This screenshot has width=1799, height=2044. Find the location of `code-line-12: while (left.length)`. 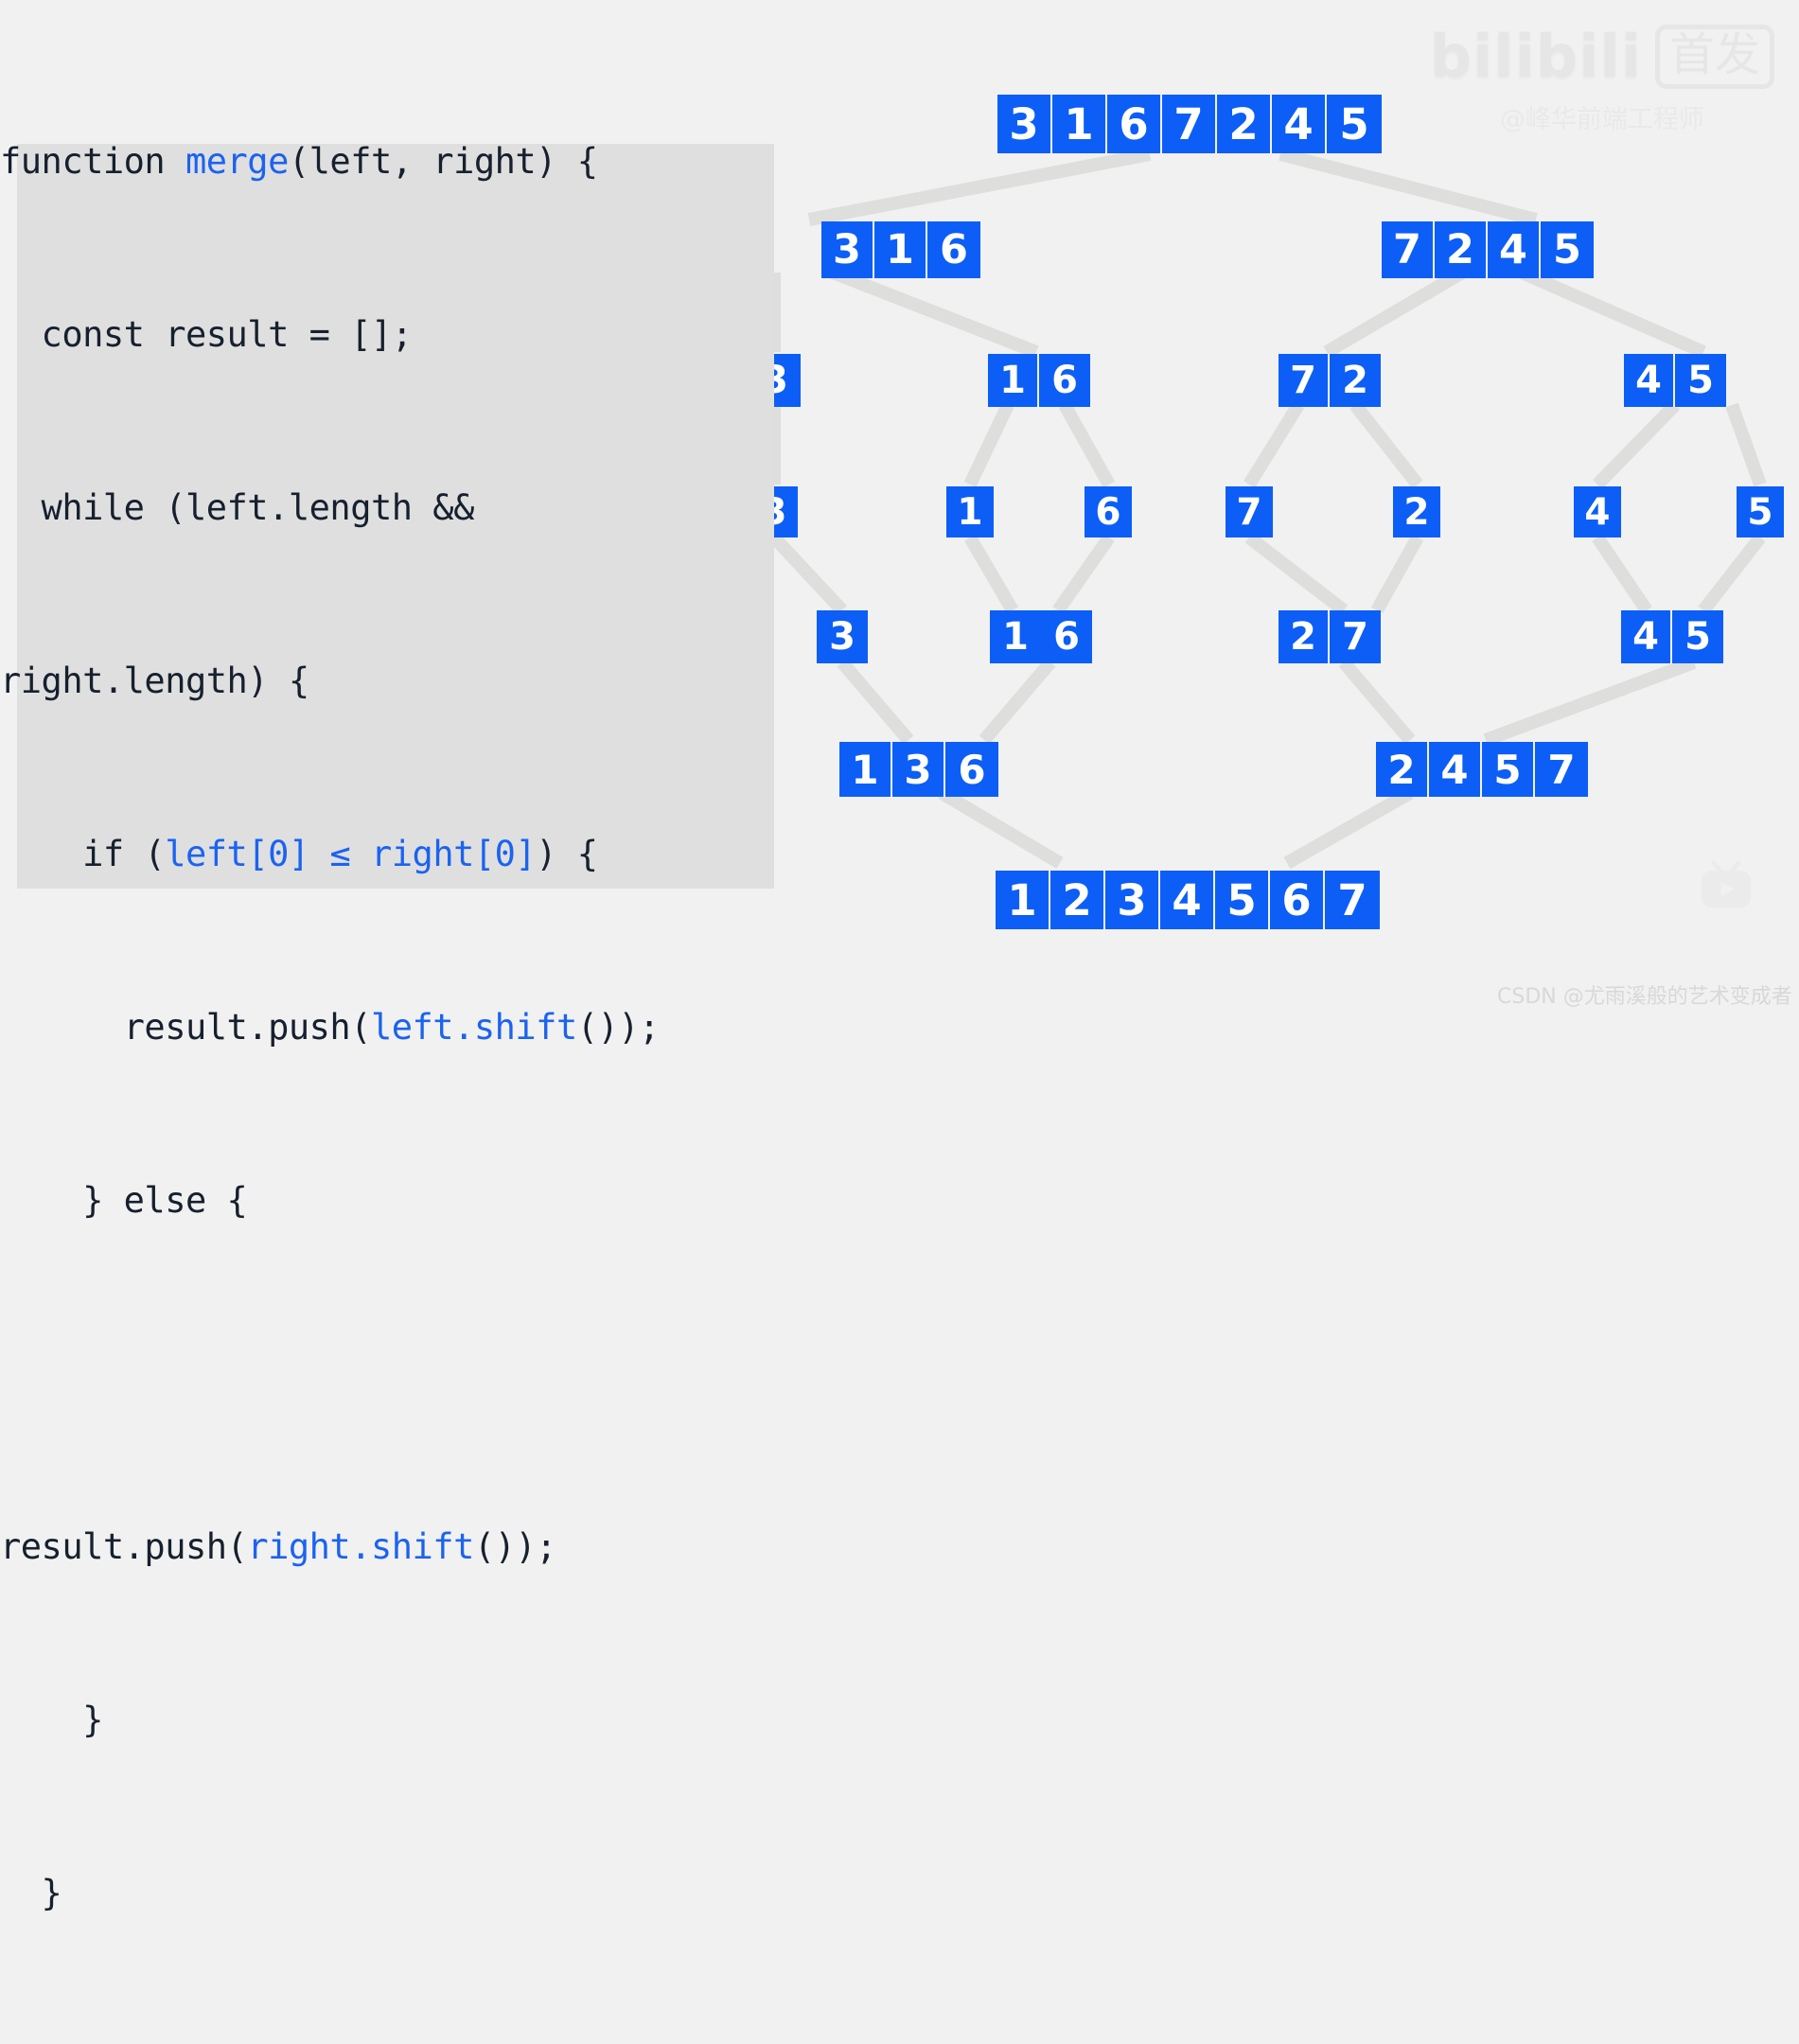

code-line-12: while (left.length) is located at coordinates (392, 2040).